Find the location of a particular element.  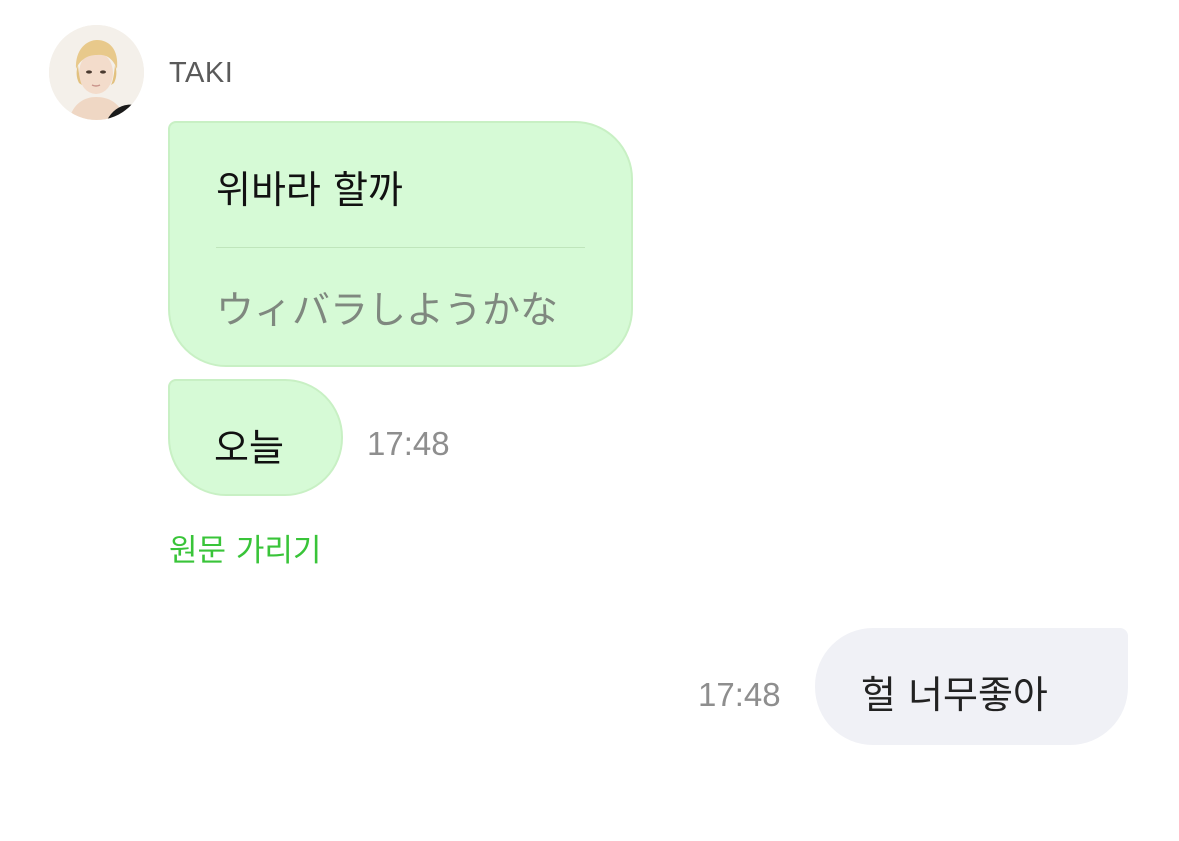

translation-divider is located at coordinates (400, 247).